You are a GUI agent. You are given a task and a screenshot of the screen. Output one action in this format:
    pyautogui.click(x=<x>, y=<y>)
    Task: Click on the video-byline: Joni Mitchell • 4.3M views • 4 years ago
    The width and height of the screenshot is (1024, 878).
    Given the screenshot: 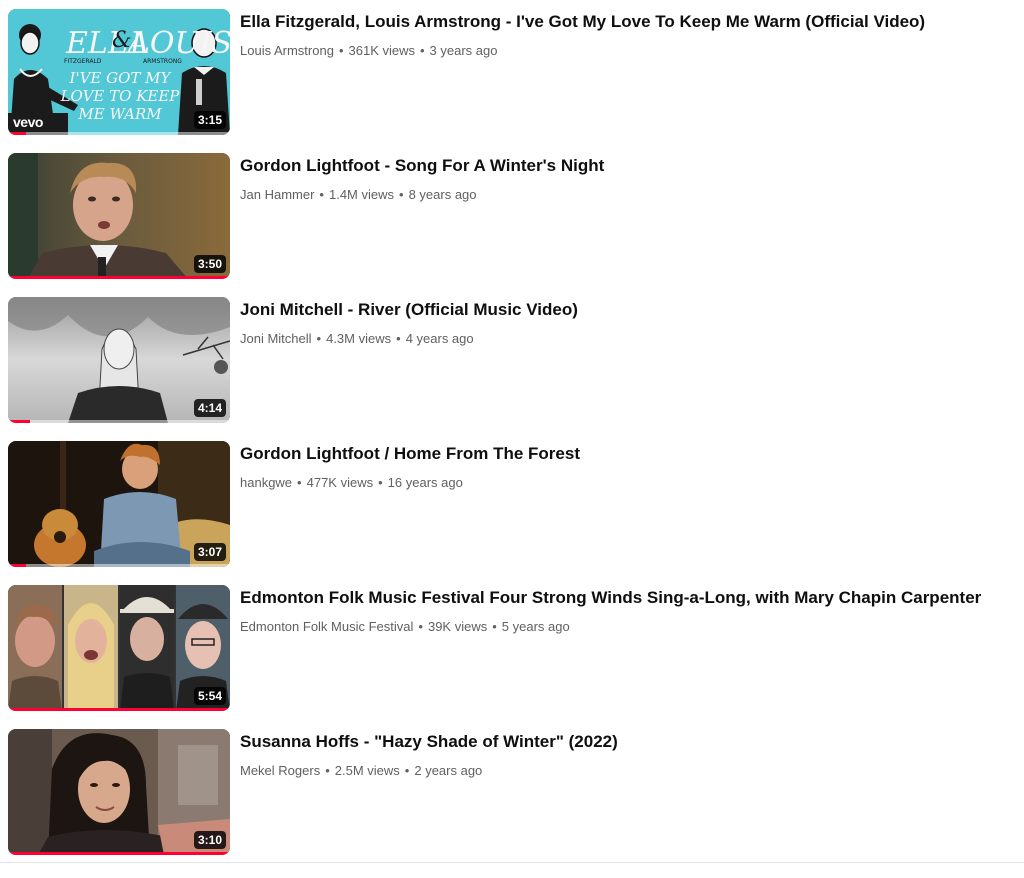 What is the action you would take?
    pyautogui.click(x=625, y=339)
    